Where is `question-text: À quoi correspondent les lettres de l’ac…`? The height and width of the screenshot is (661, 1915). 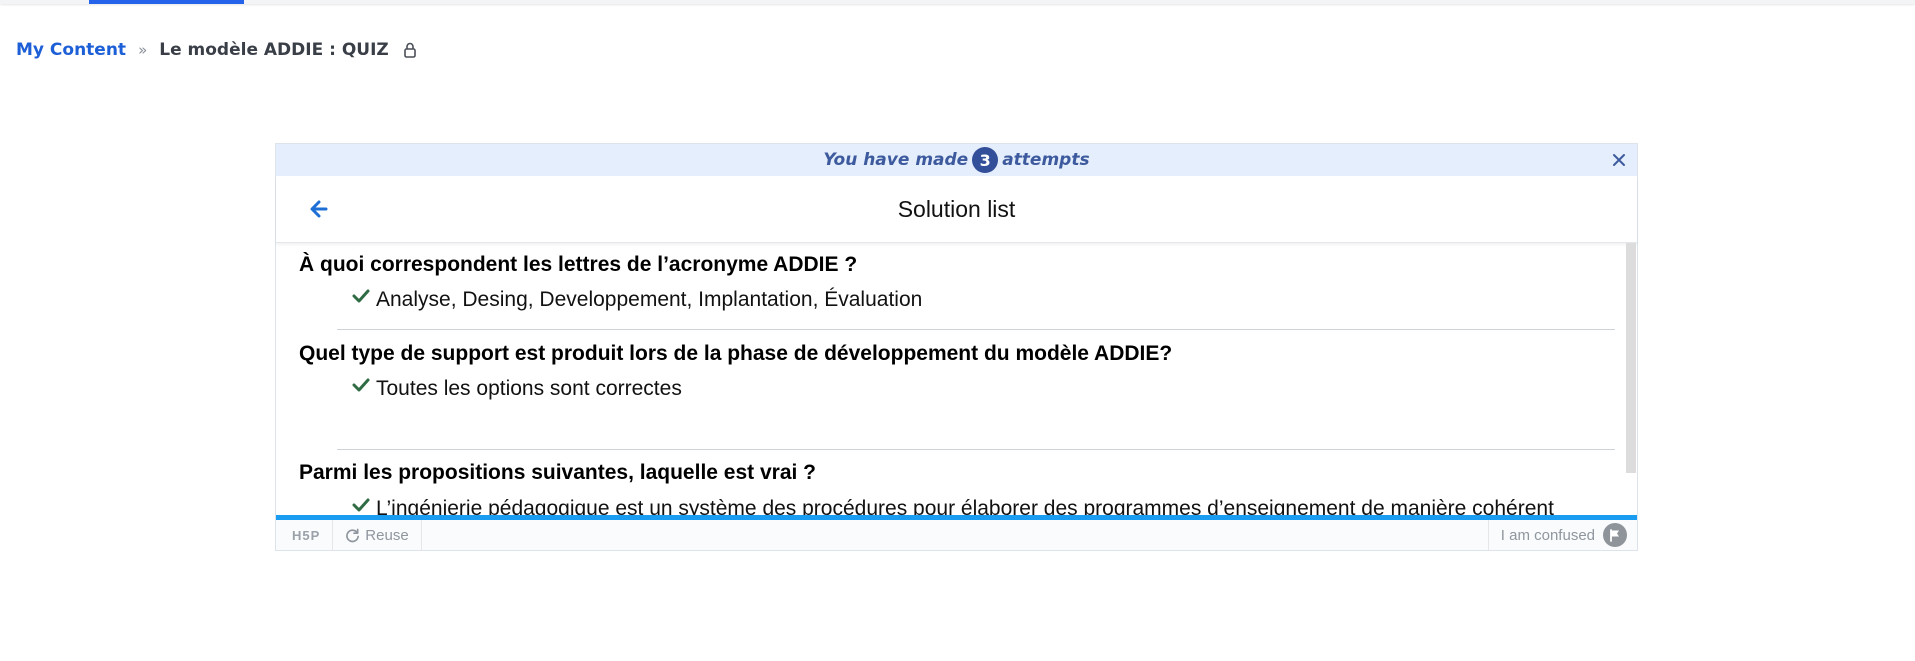 question-text: À quoi correspondent les lettres de l’ac… is located at coordinates (578, 264).